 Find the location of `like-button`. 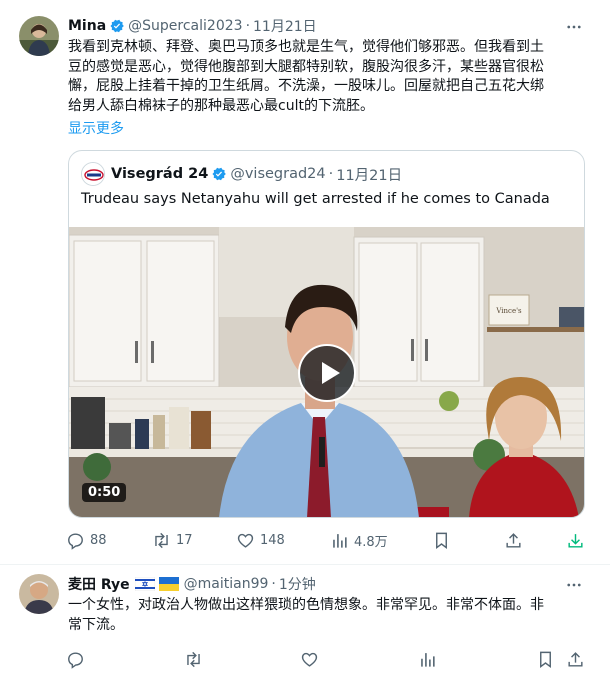

like-button is located at coordinates (312, 659).